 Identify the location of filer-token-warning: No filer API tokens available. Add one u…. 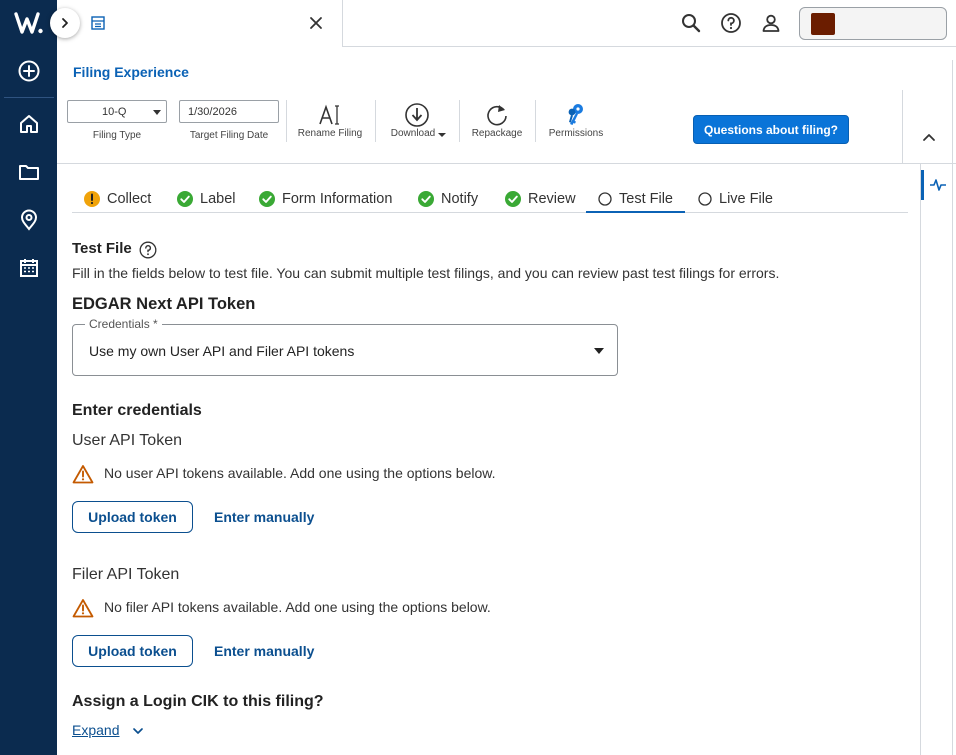
(297, 607).